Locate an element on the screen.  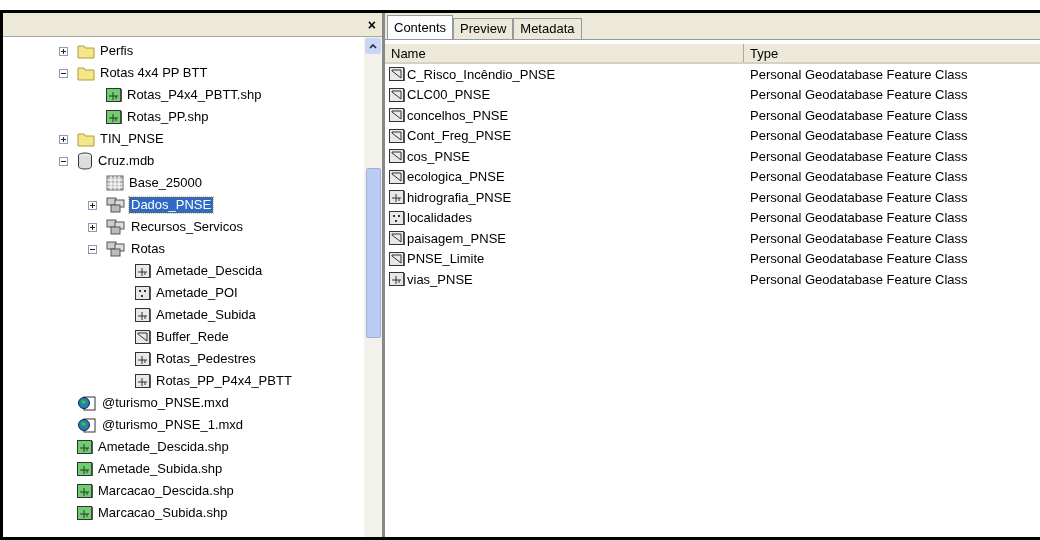
tree-item: Rotas 4x4 PP BTT is located at coordinates (154, 73).